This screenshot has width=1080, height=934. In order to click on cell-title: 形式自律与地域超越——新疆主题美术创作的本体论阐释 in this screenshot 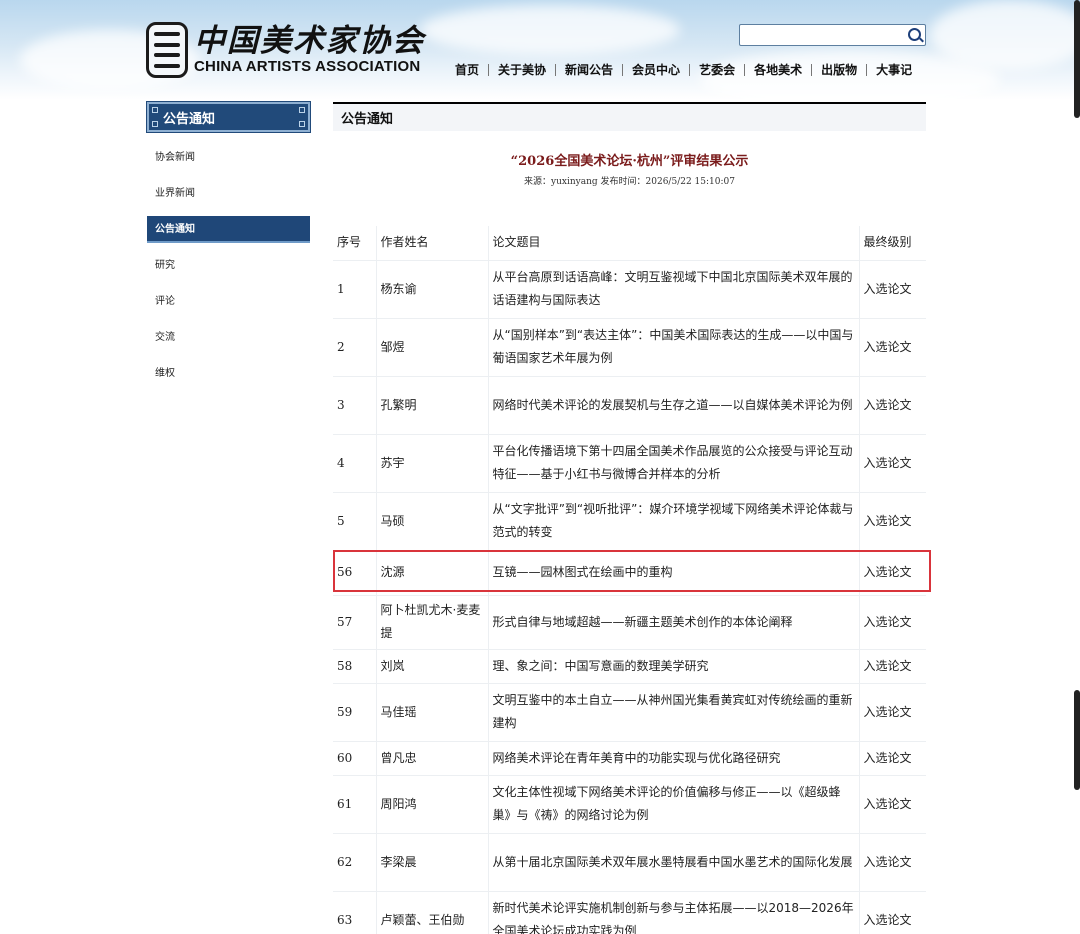, I will do `click(673, 622)`.